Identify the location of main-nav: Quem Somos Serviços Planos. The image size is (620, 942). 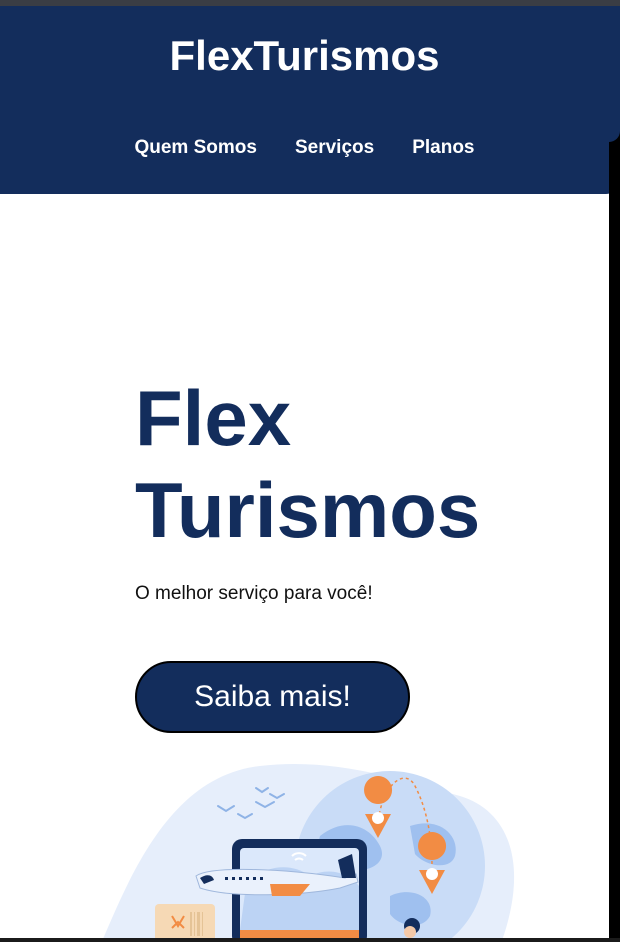
(304, 148).